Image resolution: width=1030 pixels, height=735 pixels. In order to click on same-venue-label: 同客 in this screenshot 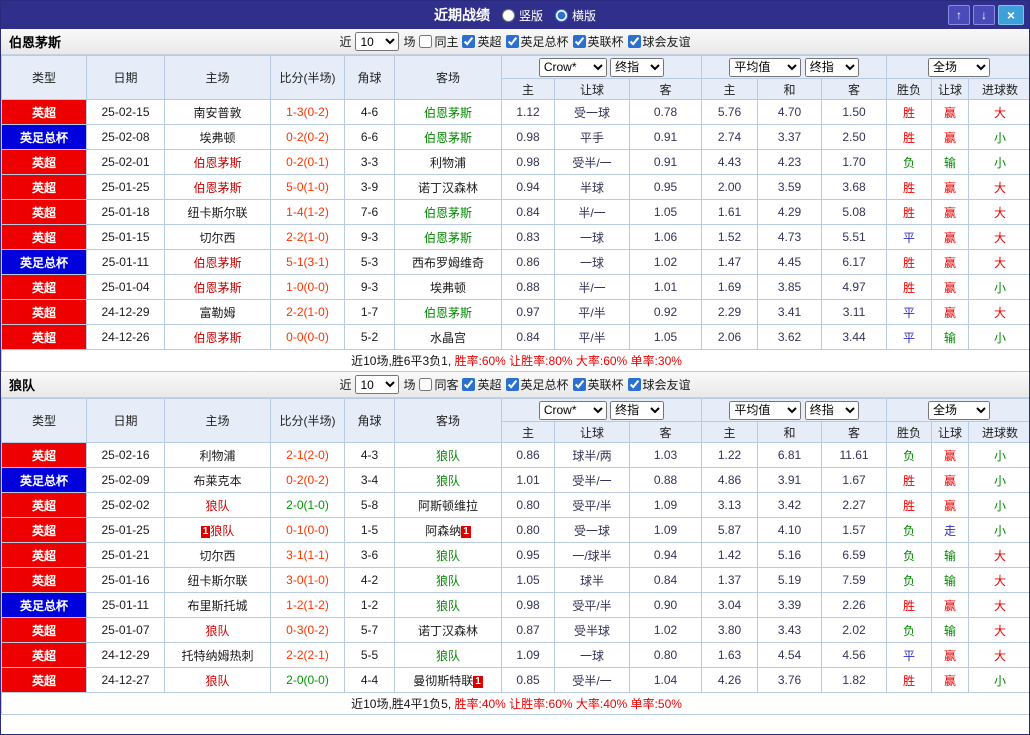, I will do `click(446, 385)`.